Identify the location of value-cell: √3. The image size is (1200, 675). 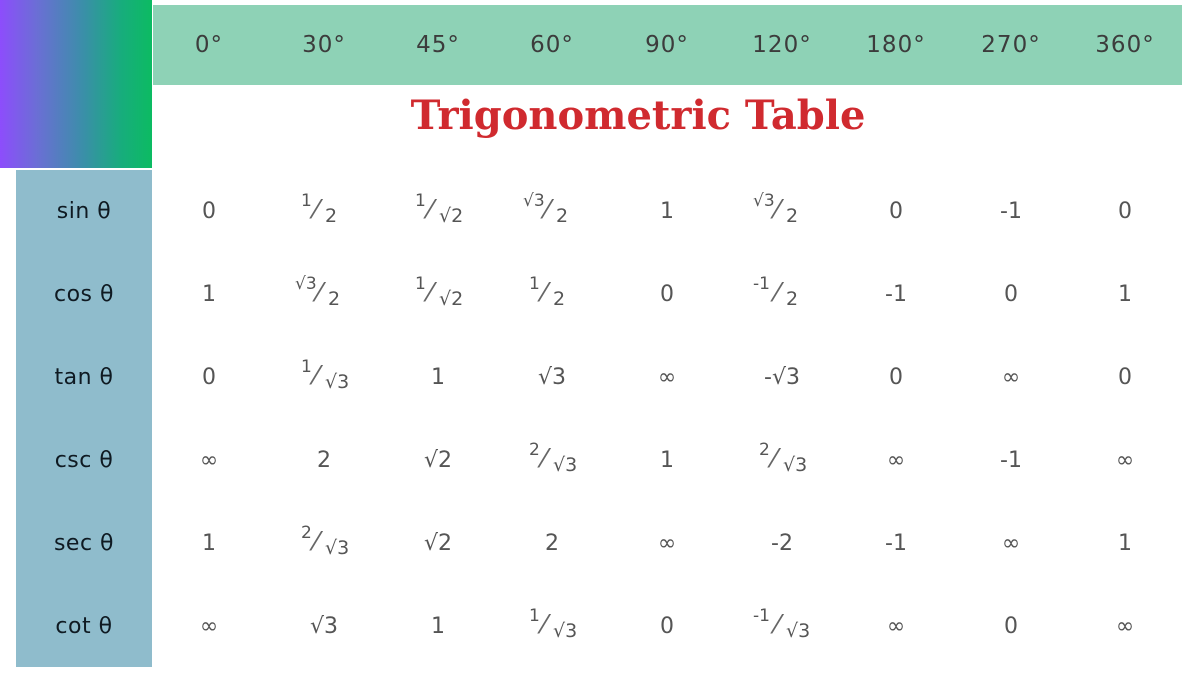
(552, 377).